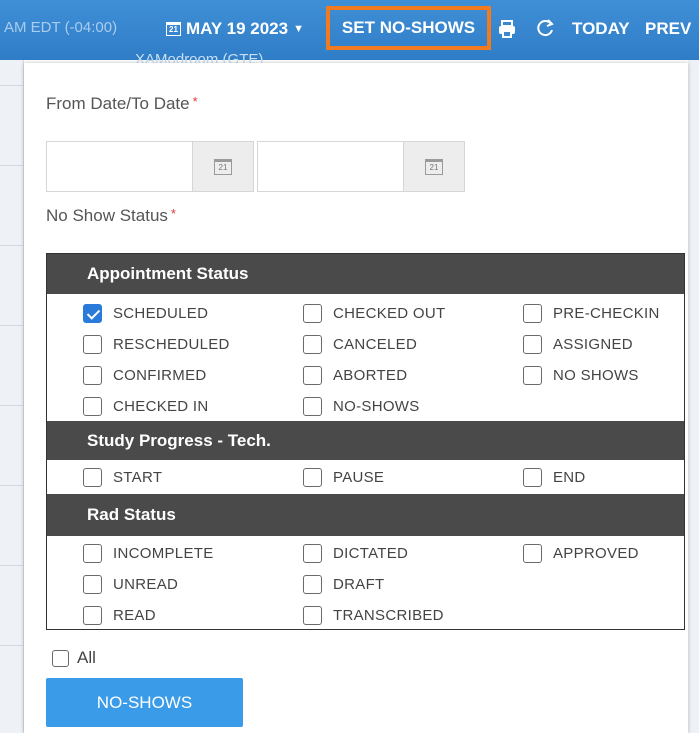 Image resolution: width=699 pixels, height=733 pixels. What do you see at coordinates (668, 29) in the screenshot?
I see `prev-button: PREV` at bounding box center [668, 29].